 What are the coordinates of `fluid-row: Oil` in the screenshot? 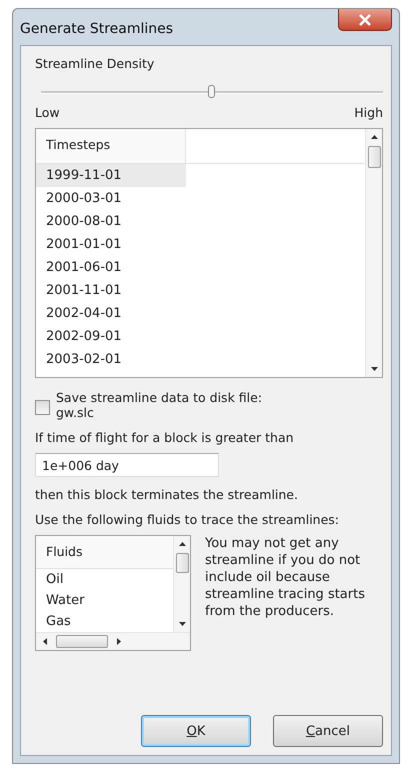 It's located at (104, 579).